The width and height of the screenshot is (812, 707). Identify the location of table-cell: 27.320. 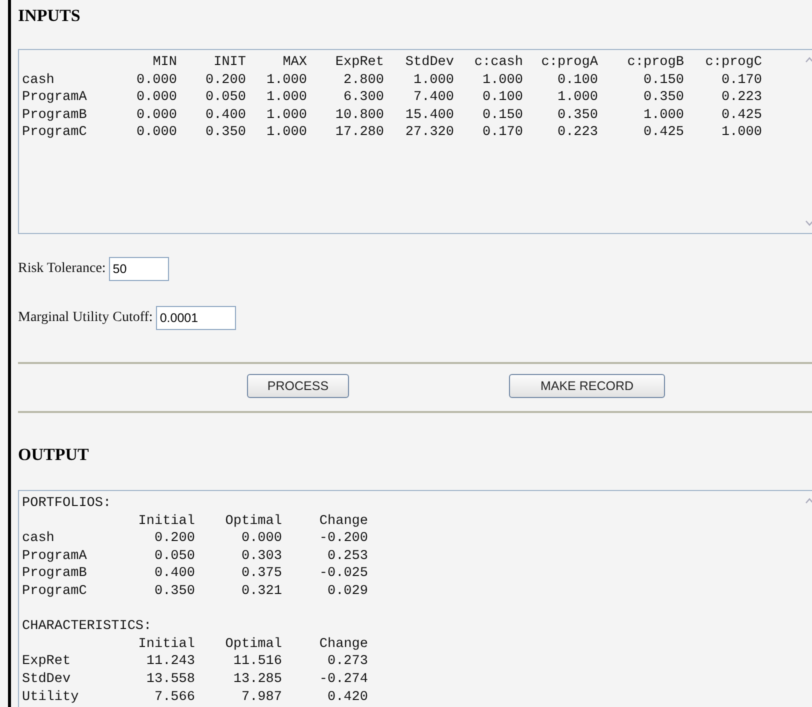
(429, 133).